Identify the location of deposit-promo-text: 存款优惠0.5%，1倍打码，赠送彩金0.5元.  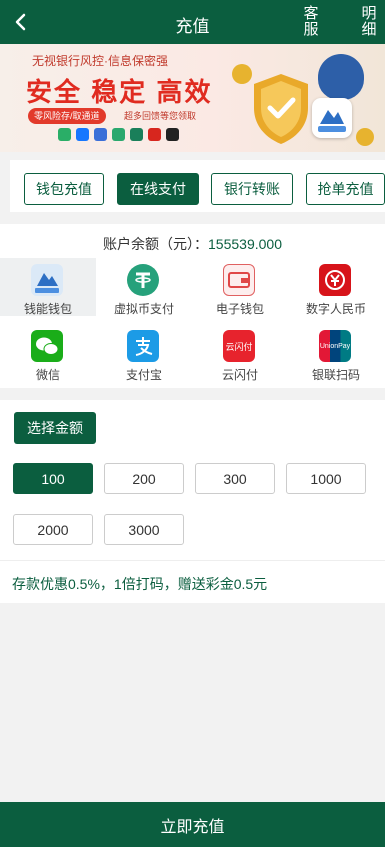
(140, 584).